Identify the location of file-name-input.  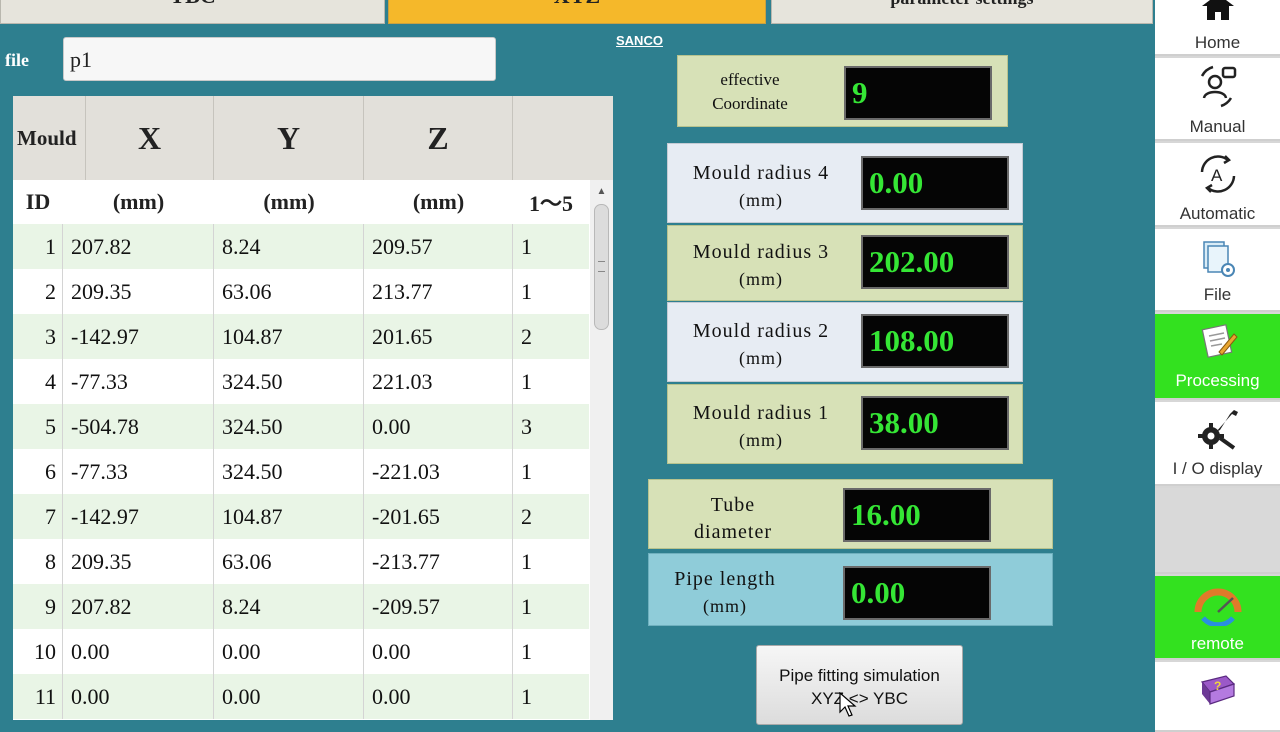
(279, 59).